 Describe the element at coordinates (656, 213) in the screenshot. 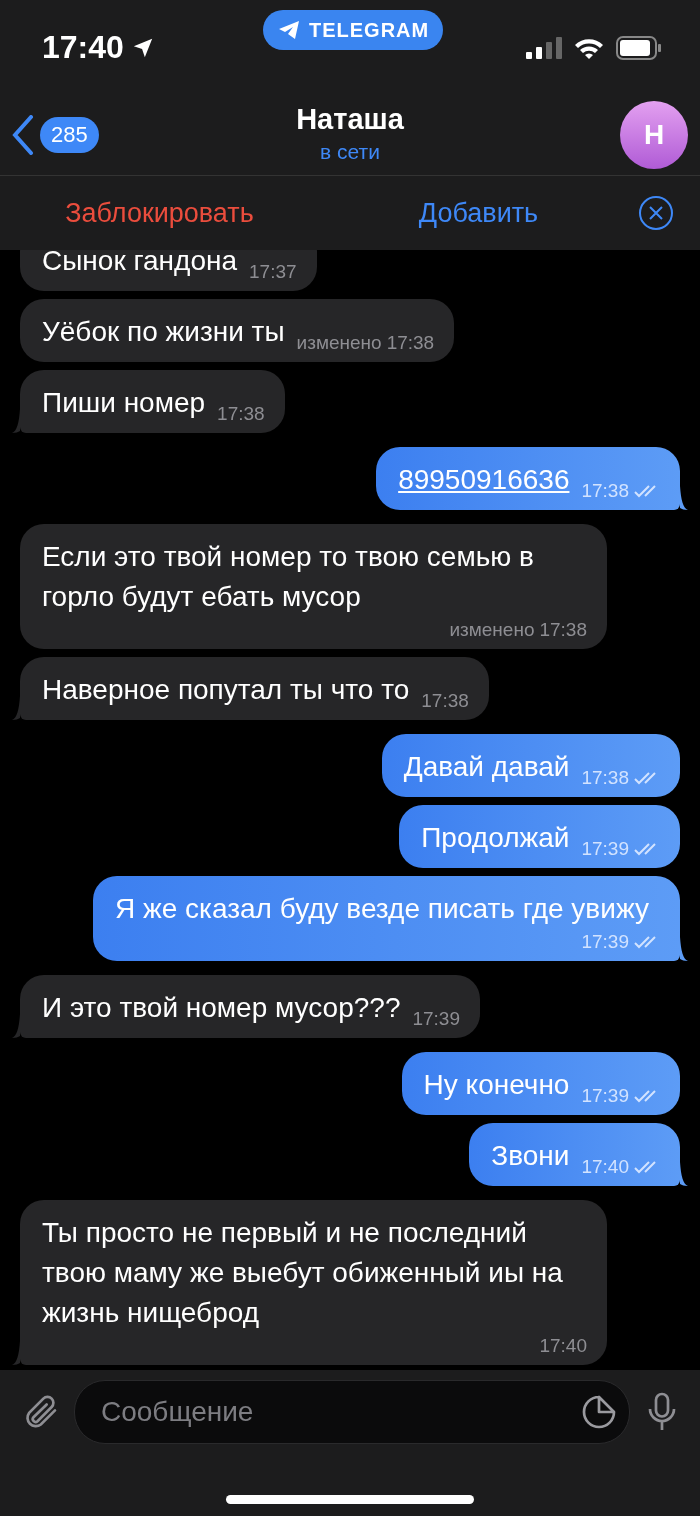

I see `close-icon` at that location.